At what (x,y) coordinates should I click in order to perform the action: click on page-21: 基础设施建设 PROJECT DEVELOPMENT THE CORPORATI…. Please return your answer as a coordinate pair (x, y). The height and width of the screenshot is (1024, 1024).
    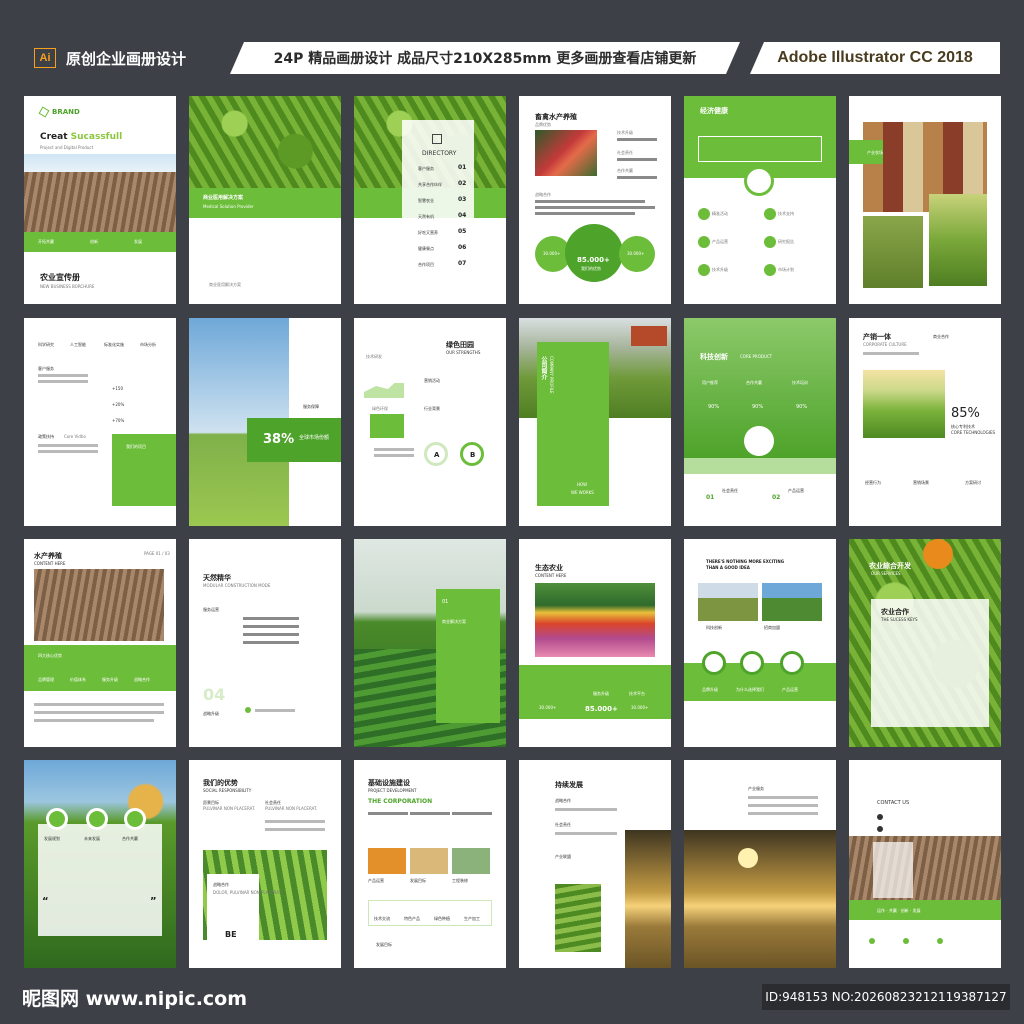
    Looking at the image, I should click on (430, 864).